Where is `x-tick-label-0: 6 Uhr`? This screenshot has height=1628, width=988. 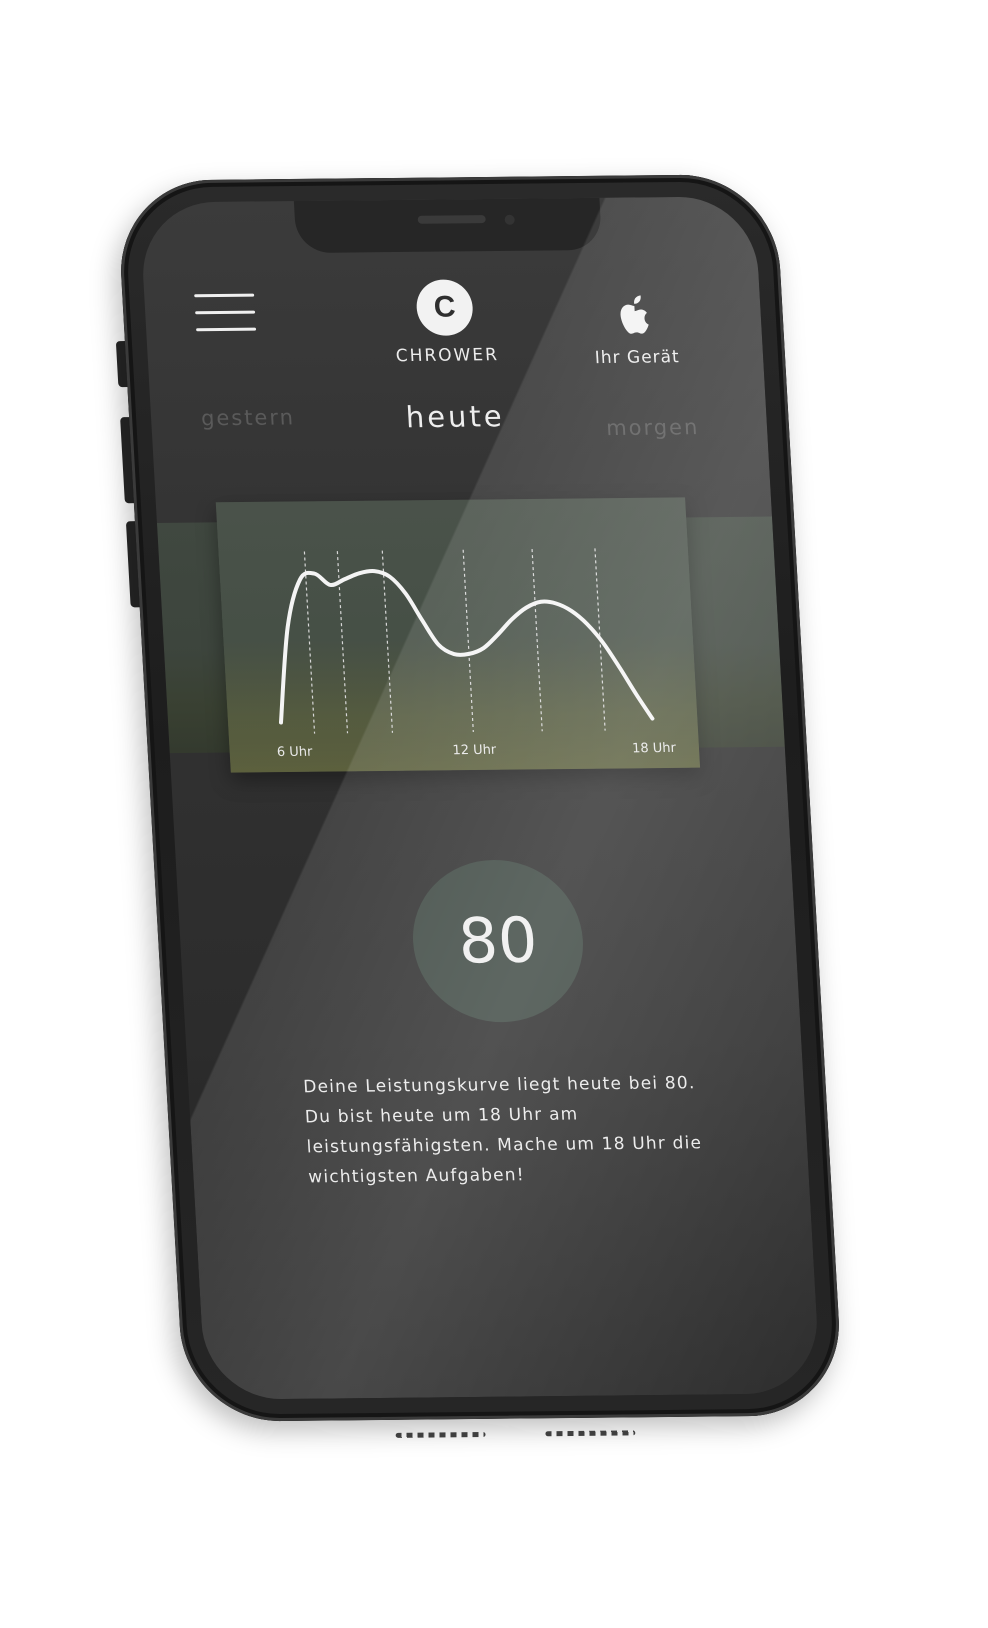
x-tick-label-0: 6 Uhr is located at coordinates (294, 752).